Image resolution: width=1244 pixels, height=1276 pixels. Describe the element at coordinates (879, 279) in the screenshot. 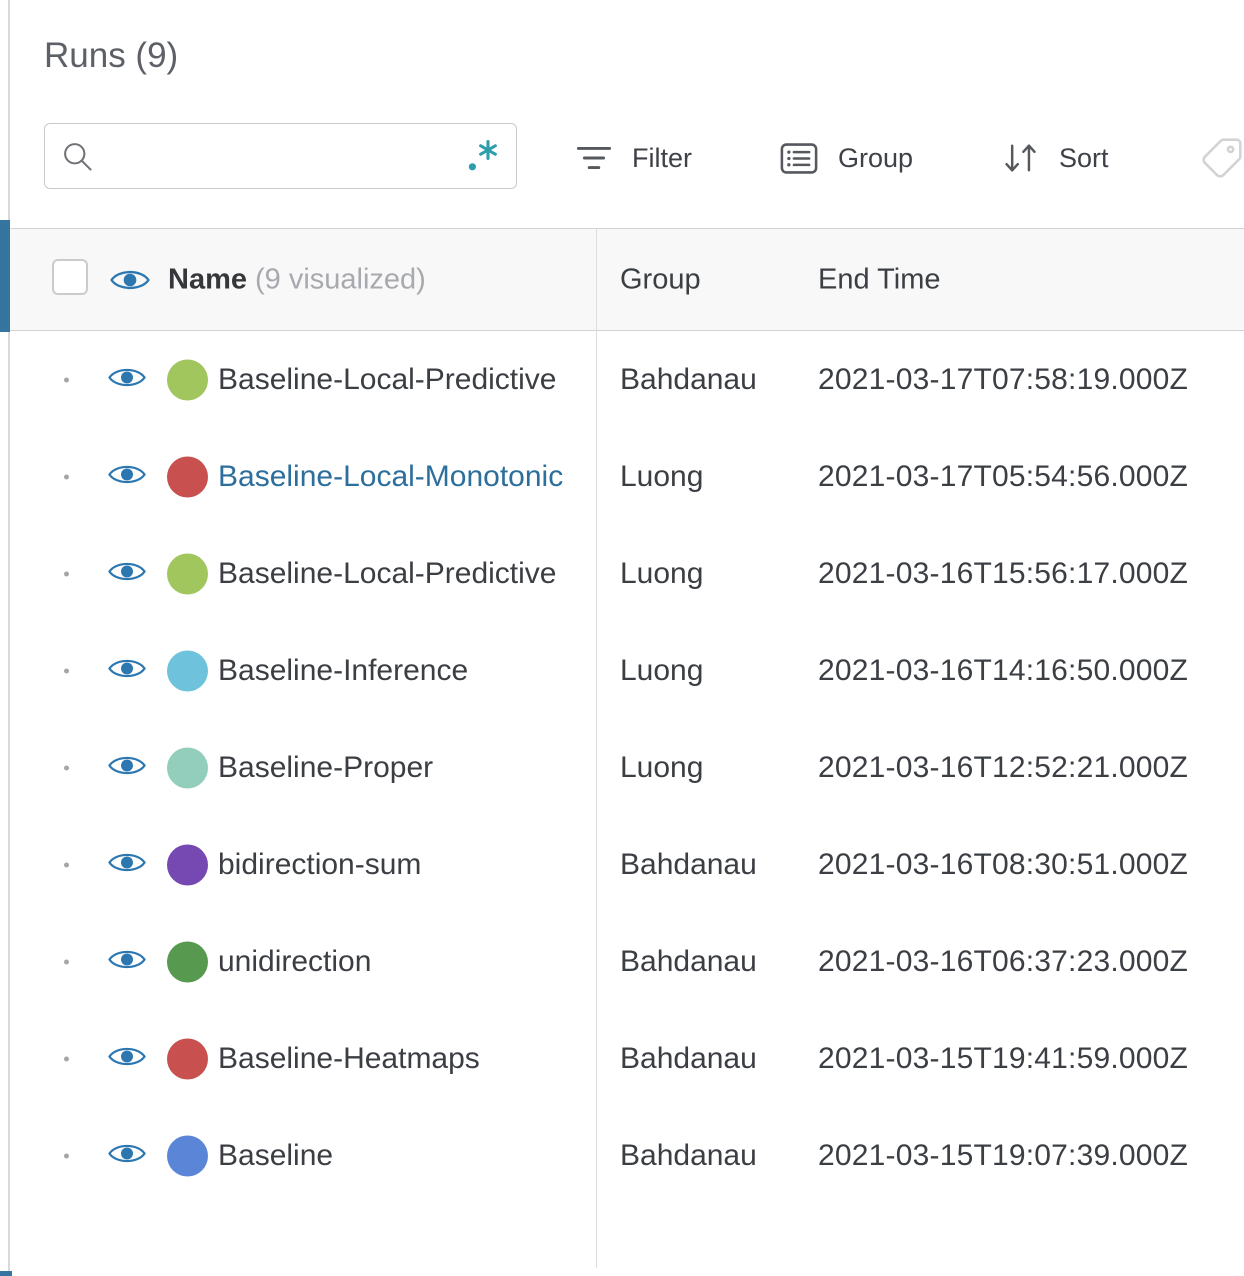

I see `column-header-end-time: End Time` at that location.